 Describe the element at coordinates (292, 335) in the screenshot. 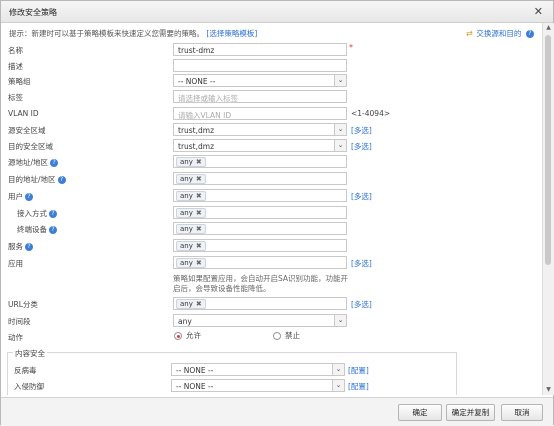

I see `action-deny-label: 禁止` at that location.